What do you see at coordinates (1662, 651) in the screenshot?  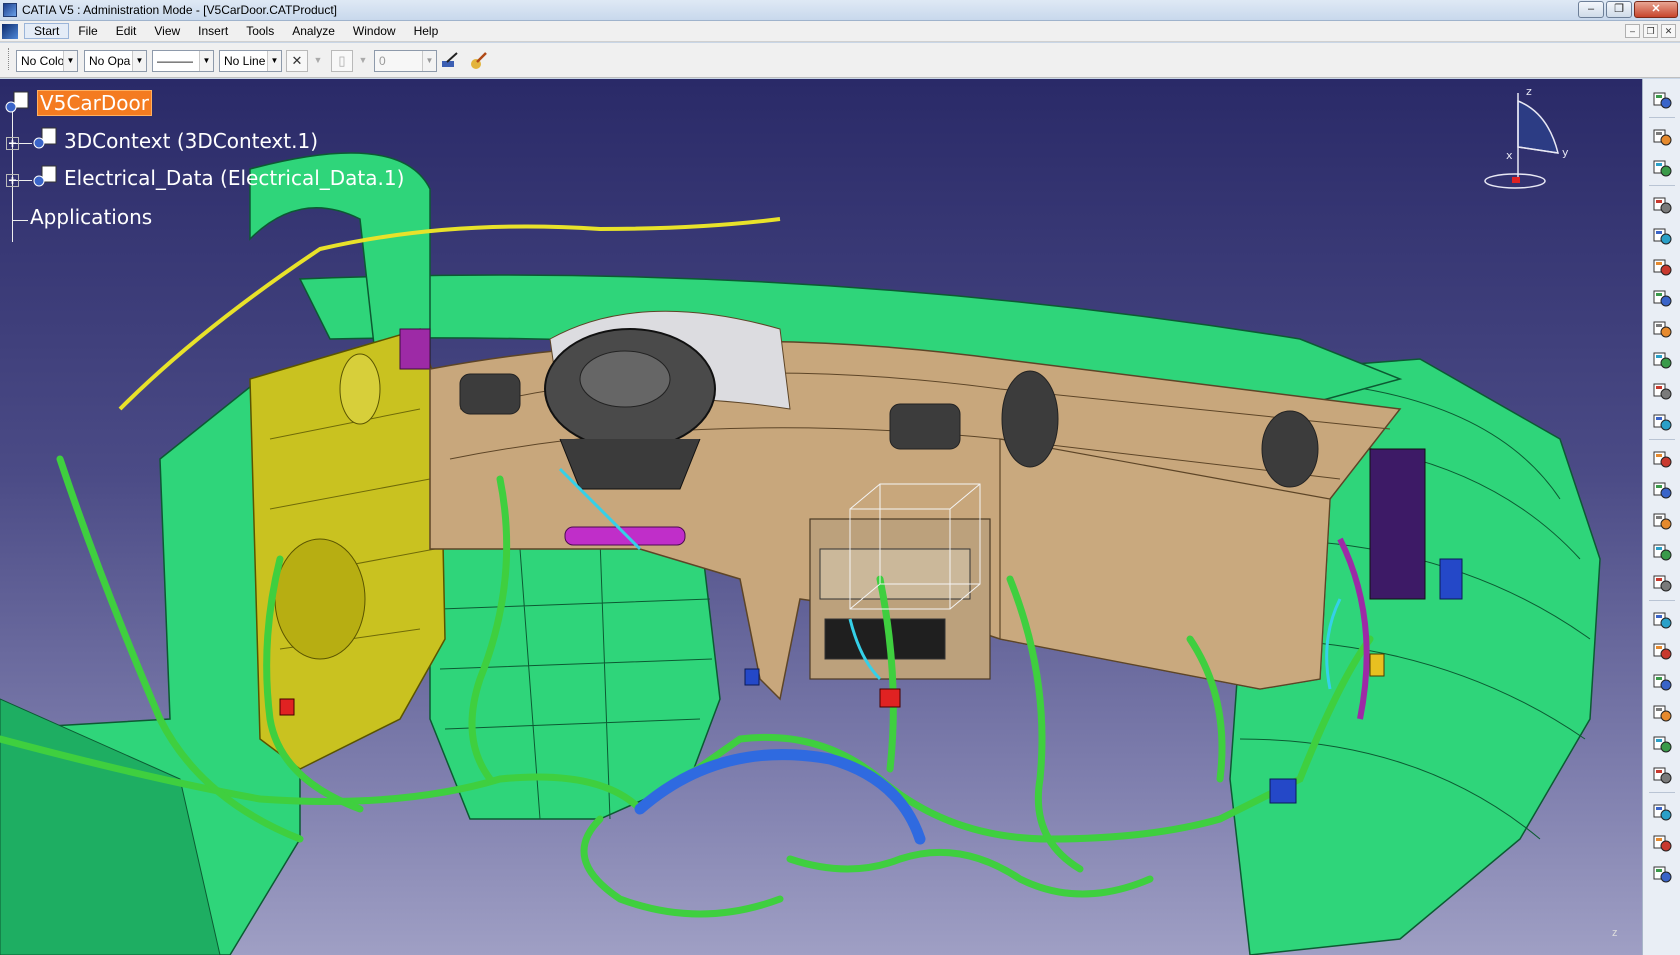 I see `coincidence-icon` at bounding box center [1662, 651].